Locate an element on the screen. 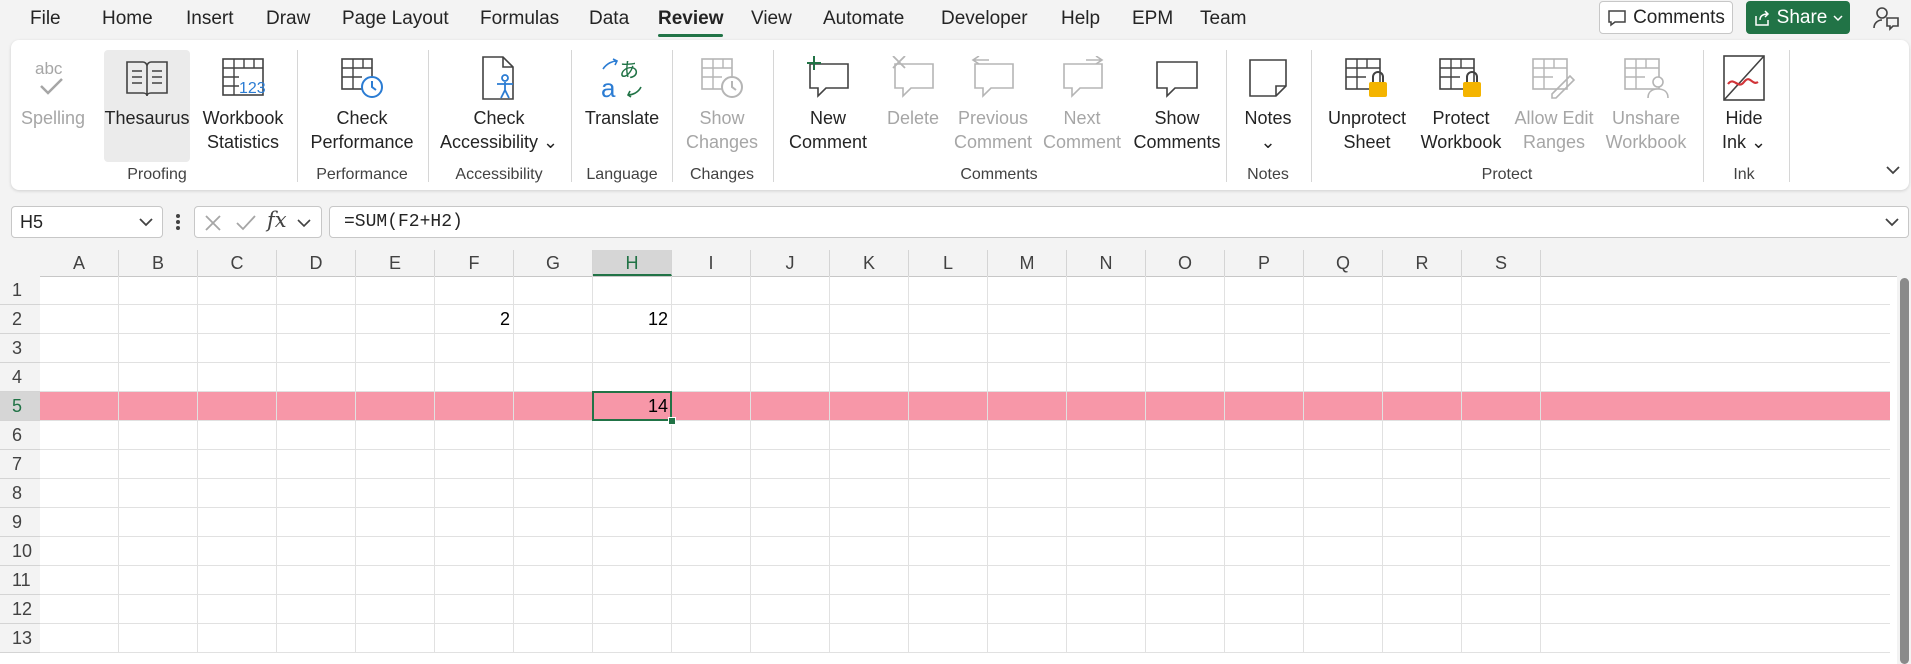 This screenshot has height=664, width=1911. vertical-scrollbar-thumb is located at coordinates (1904, 471).